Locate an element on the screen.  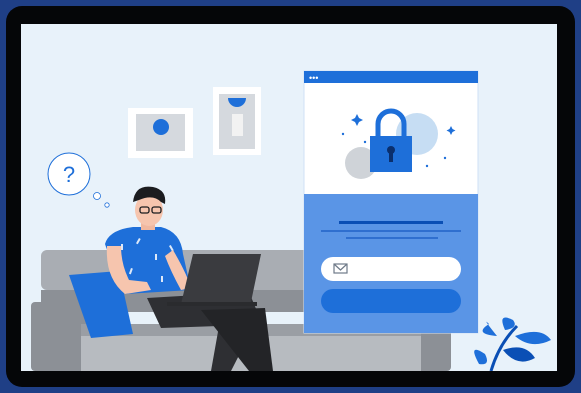
wall-picture-left is located at coordinates (160, 133).